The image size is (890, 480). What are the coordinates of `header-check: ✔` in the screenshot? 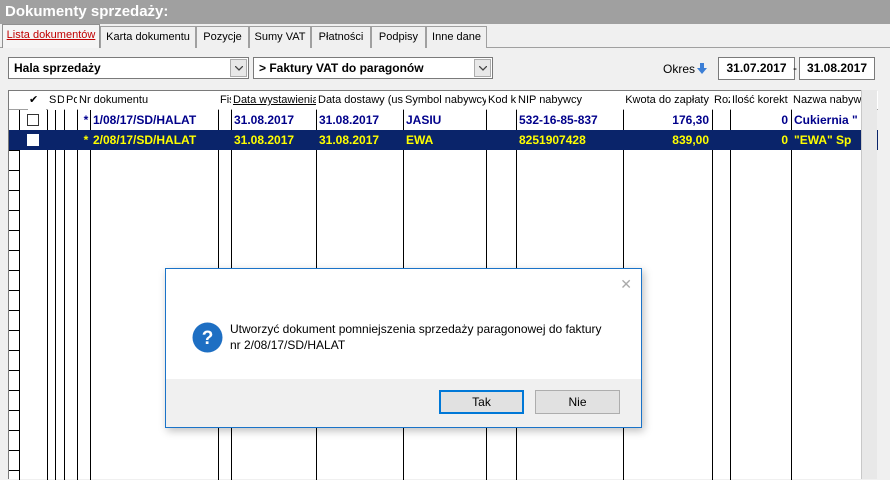 It's located at (37, 100).